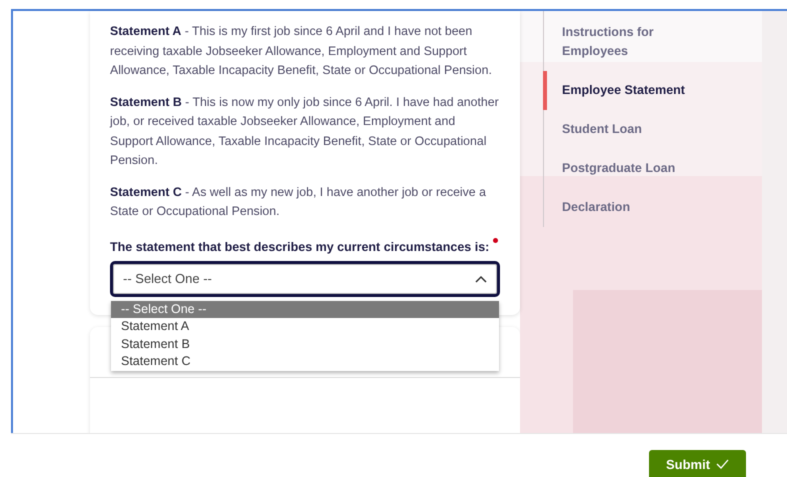 The width and height of the screenshot is (787, 477). What do you see at coordinates (623, 168) in the screenshot?
I see `nav-item: Postgraduate Loan` at bounding box center [623, 168].